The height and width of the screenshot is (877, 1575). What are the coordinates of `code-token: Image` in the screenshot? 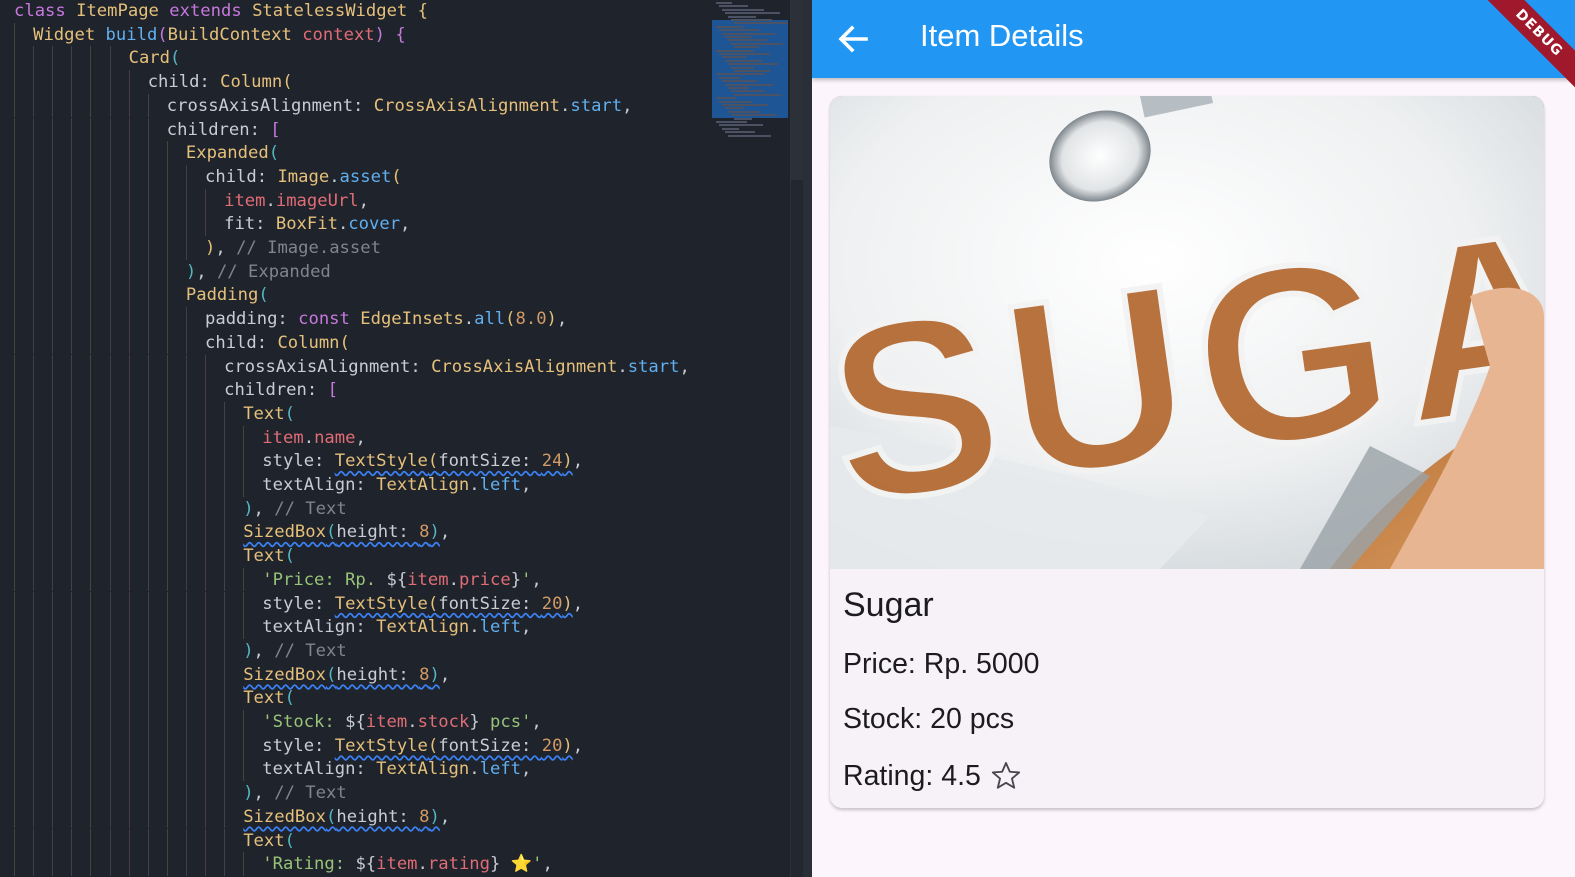 It's located at (303, 176).